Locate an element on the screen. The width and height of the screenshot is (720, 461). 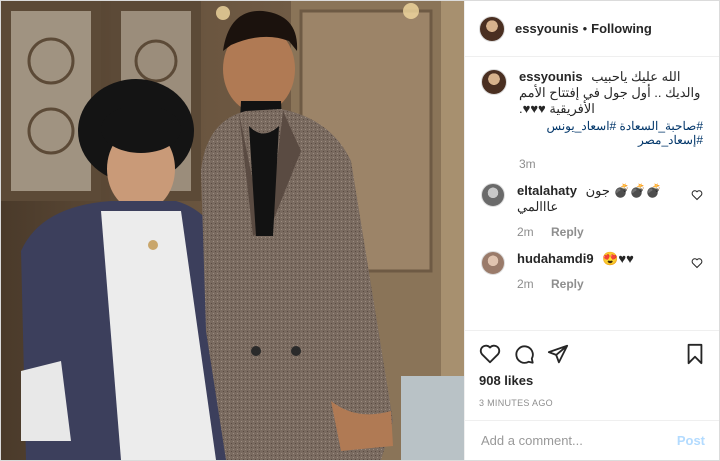
post-header: essyounis • Following is located at coordinates (592, 29).